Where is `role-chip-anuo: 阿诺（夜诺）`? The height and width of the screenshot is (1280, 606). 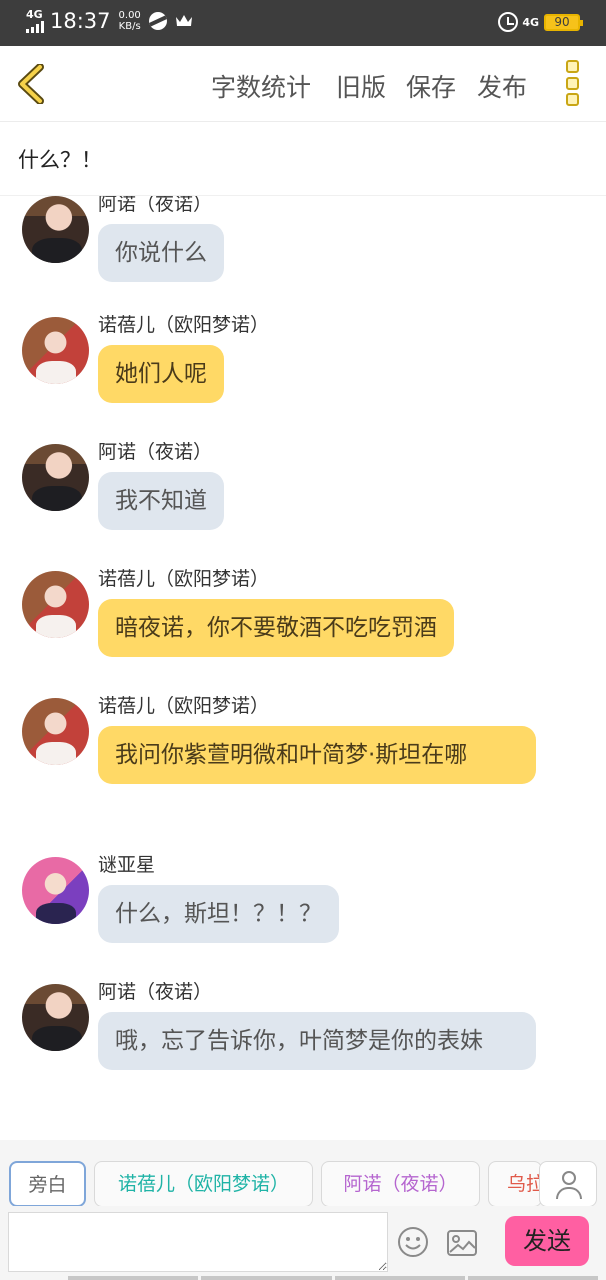
role-chip-anuo: 阿诺（夜诺） is located at coordinates (400, 1184).